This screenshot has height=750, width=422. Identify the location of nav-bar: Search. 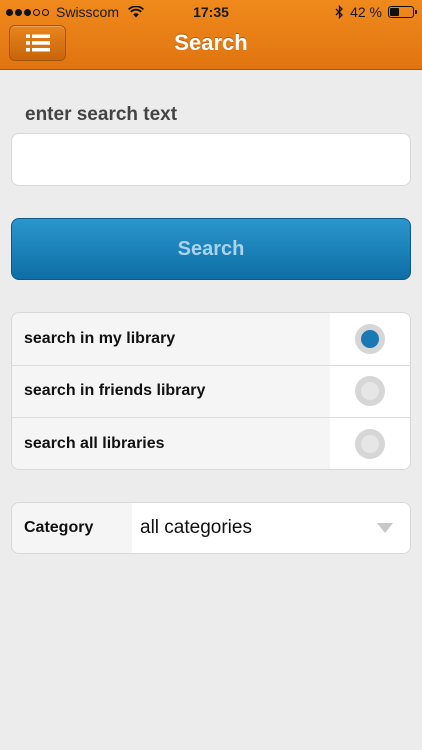
(211, 47).